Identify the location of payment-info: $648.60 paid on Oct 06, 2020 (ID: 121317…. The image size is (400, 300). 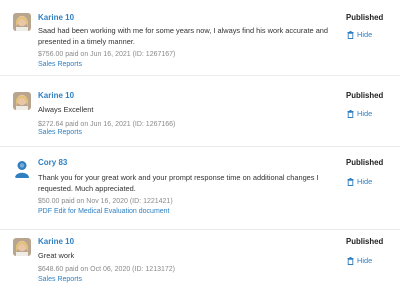
(106, 269).